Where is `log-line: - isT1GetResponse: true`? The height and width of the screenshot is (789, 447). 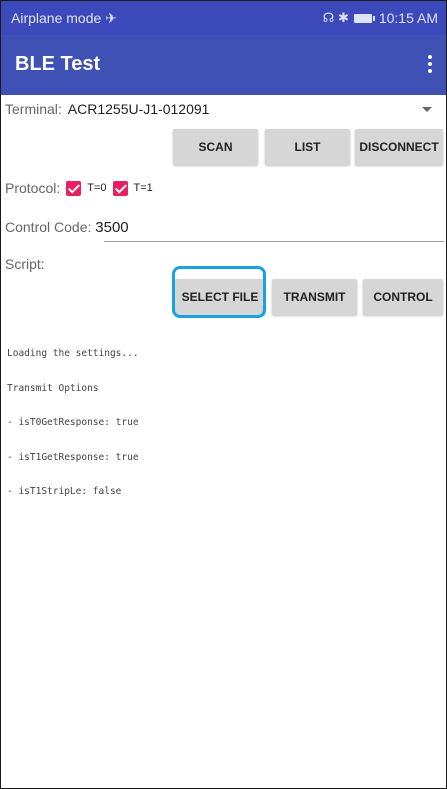 log-line: - isT1GetResponse: true is located at coordinates (73, 457).